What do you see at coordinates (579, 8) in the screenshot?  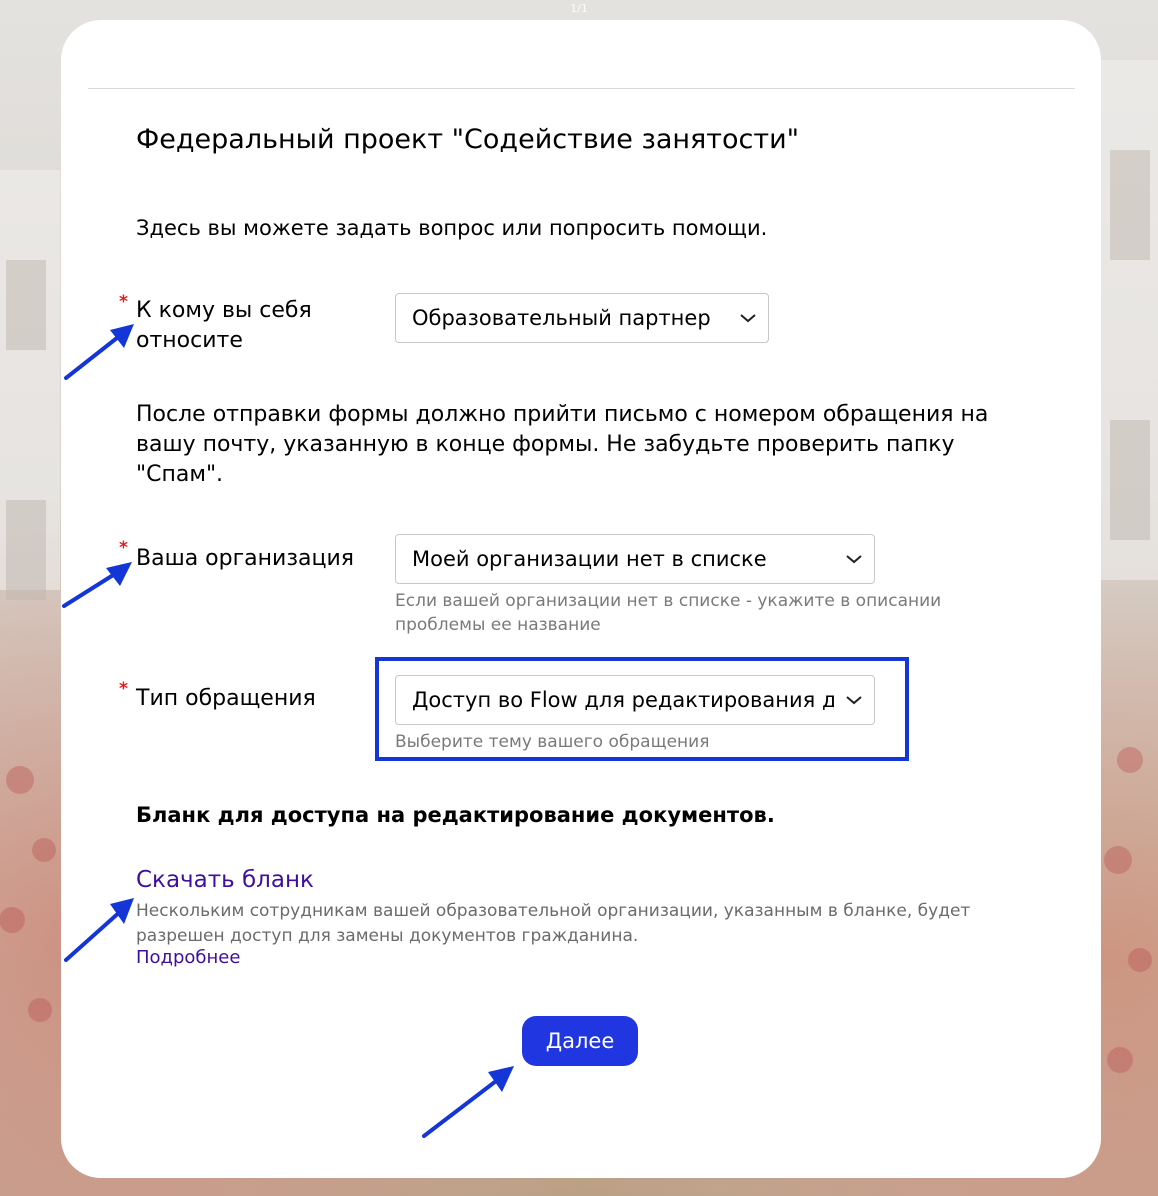 I see `page-counter: 1/1` at bounding box center [579, 8].